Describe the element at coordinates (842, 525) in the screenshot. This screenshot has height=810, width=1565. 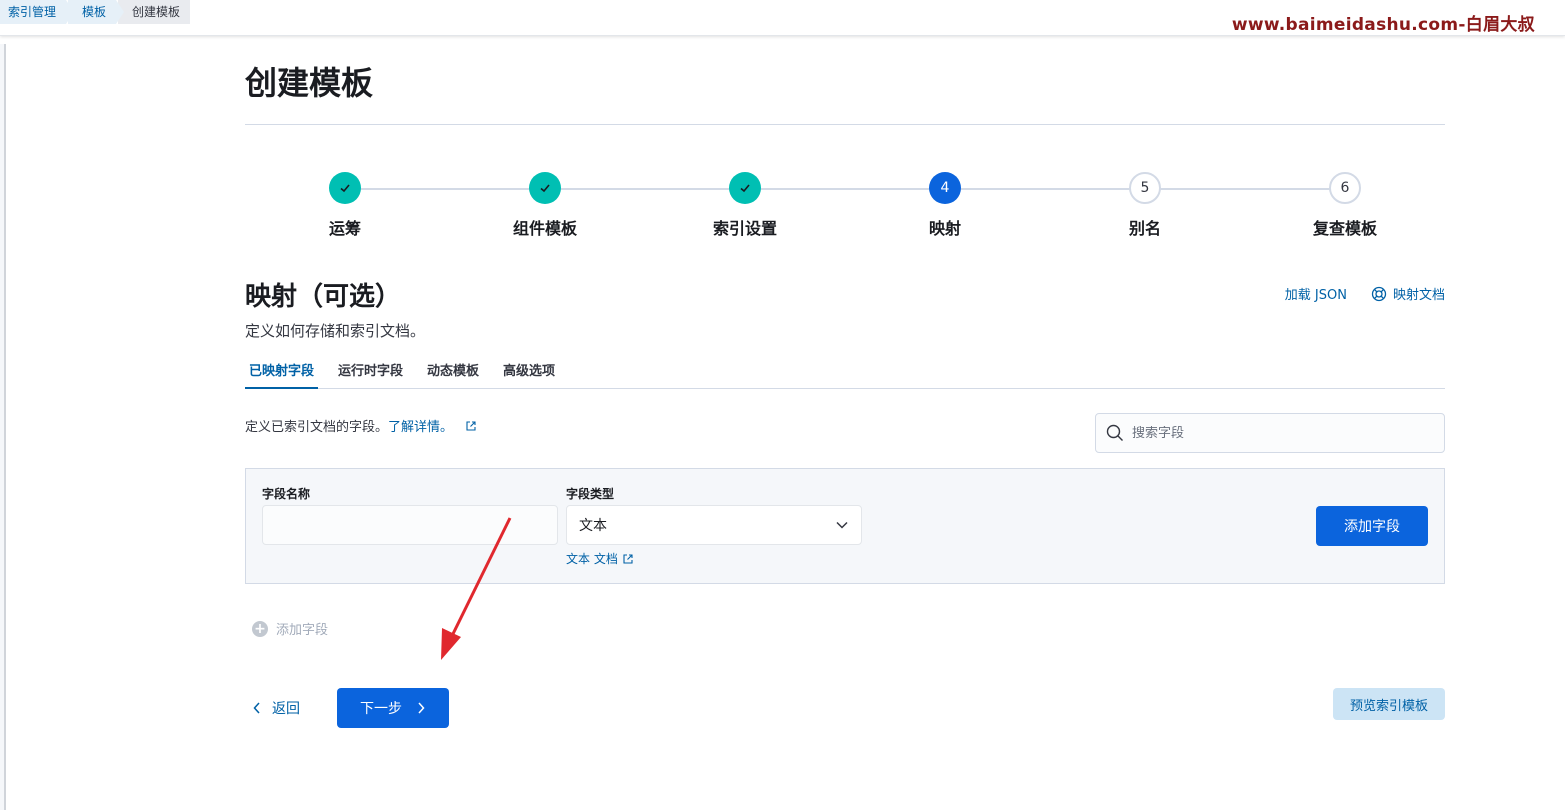
I see `chevron-down-icon` at that location.